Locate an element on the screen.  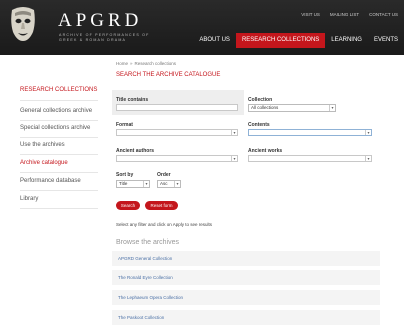
archive-list-item: The Ronald Eyre Collection is located at coordinates (246, 277).